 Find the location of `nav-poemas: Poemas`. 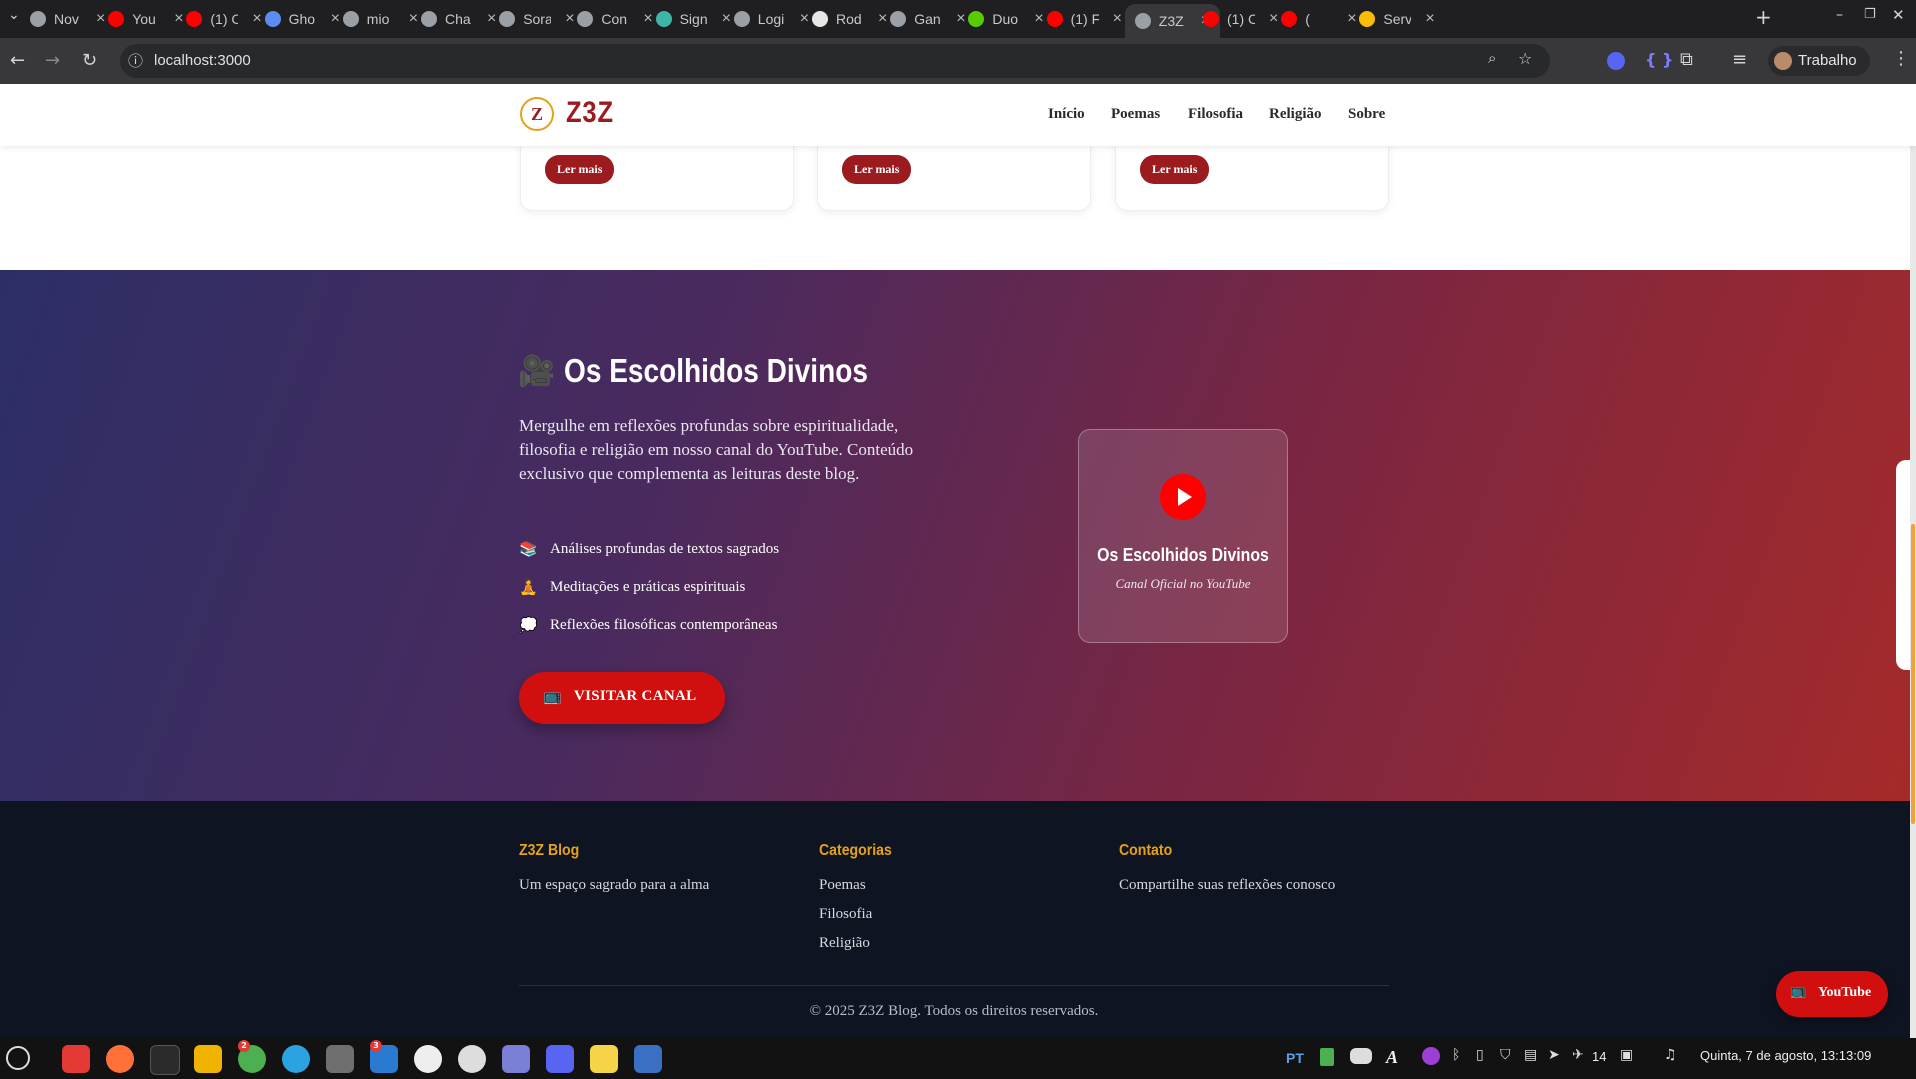

nav-poemas: Poemas is located at coordinates (1135, 114).